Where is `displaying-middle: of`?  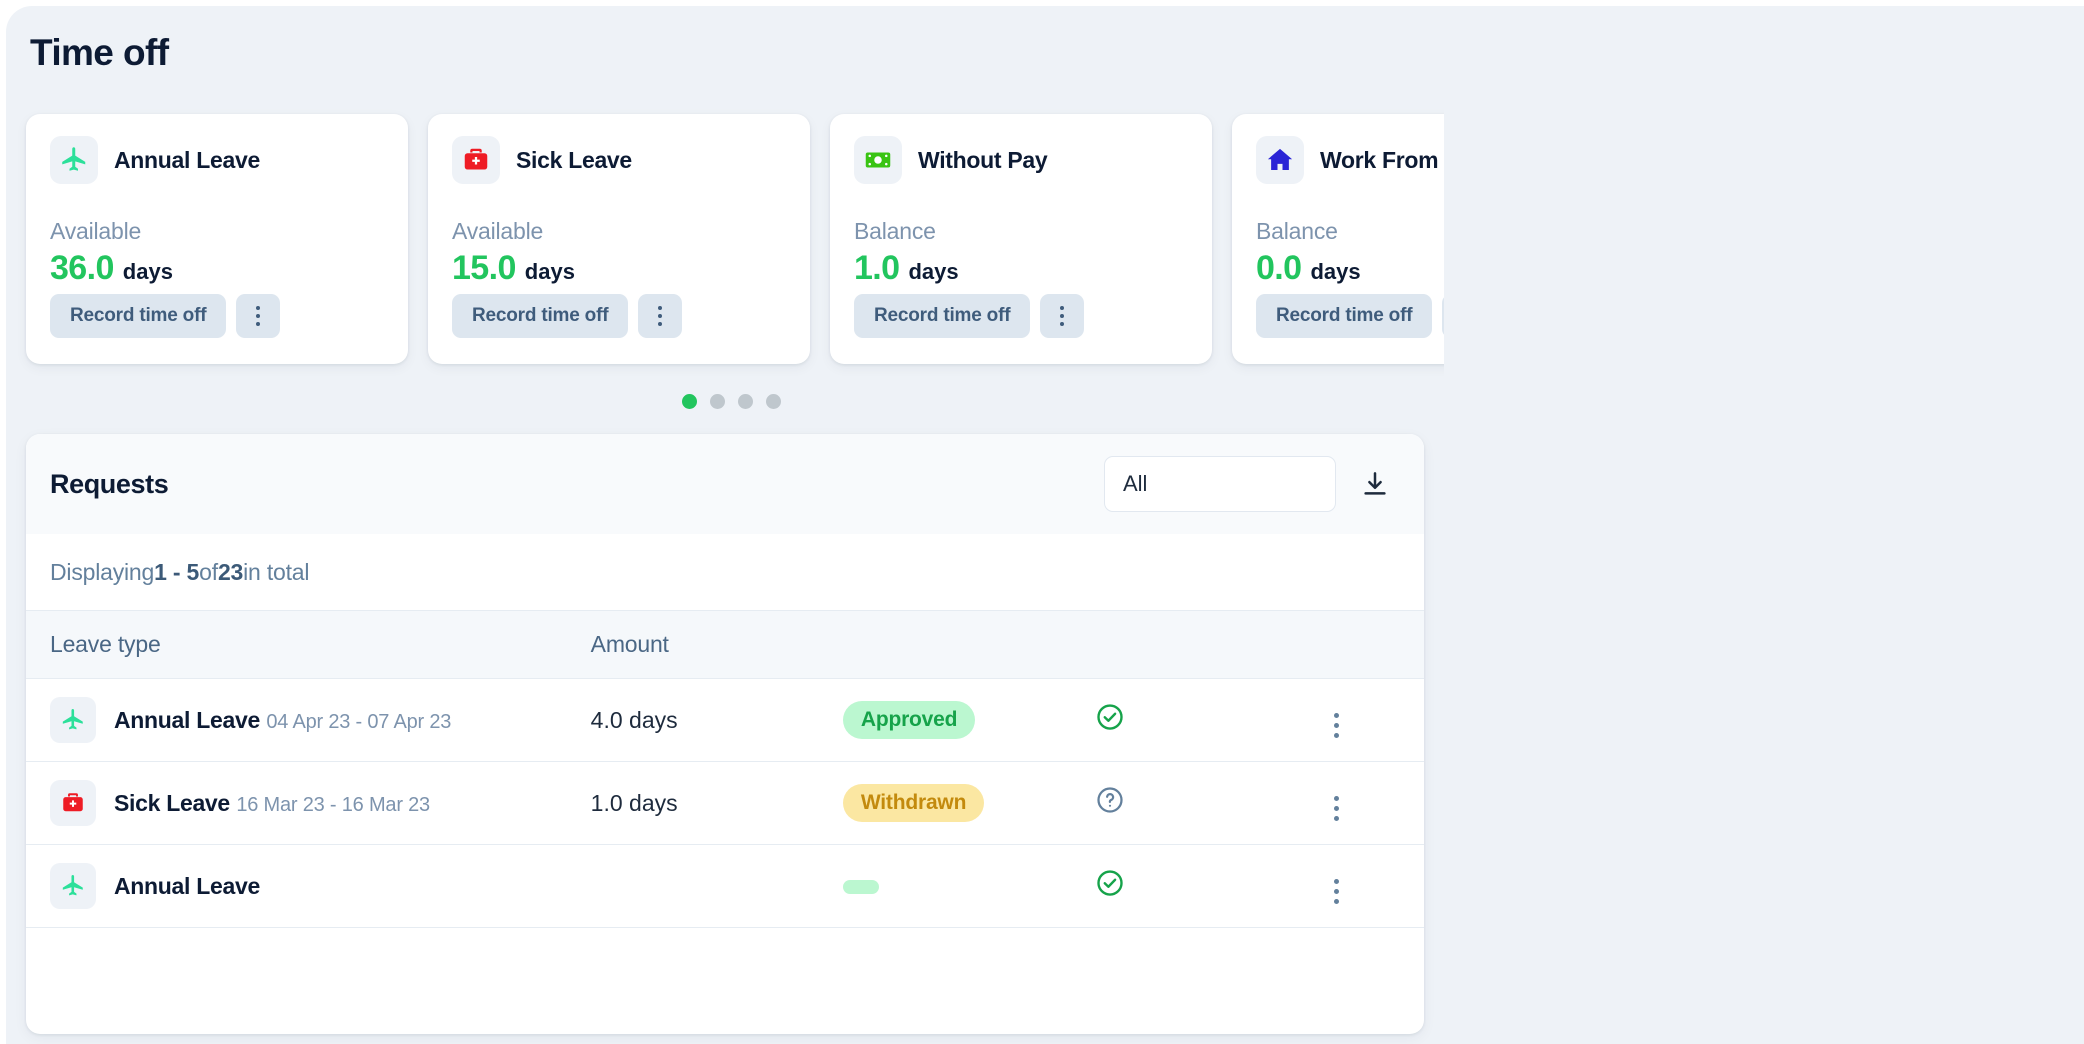 displaying-middle: of is located at coordinates (208, 571).